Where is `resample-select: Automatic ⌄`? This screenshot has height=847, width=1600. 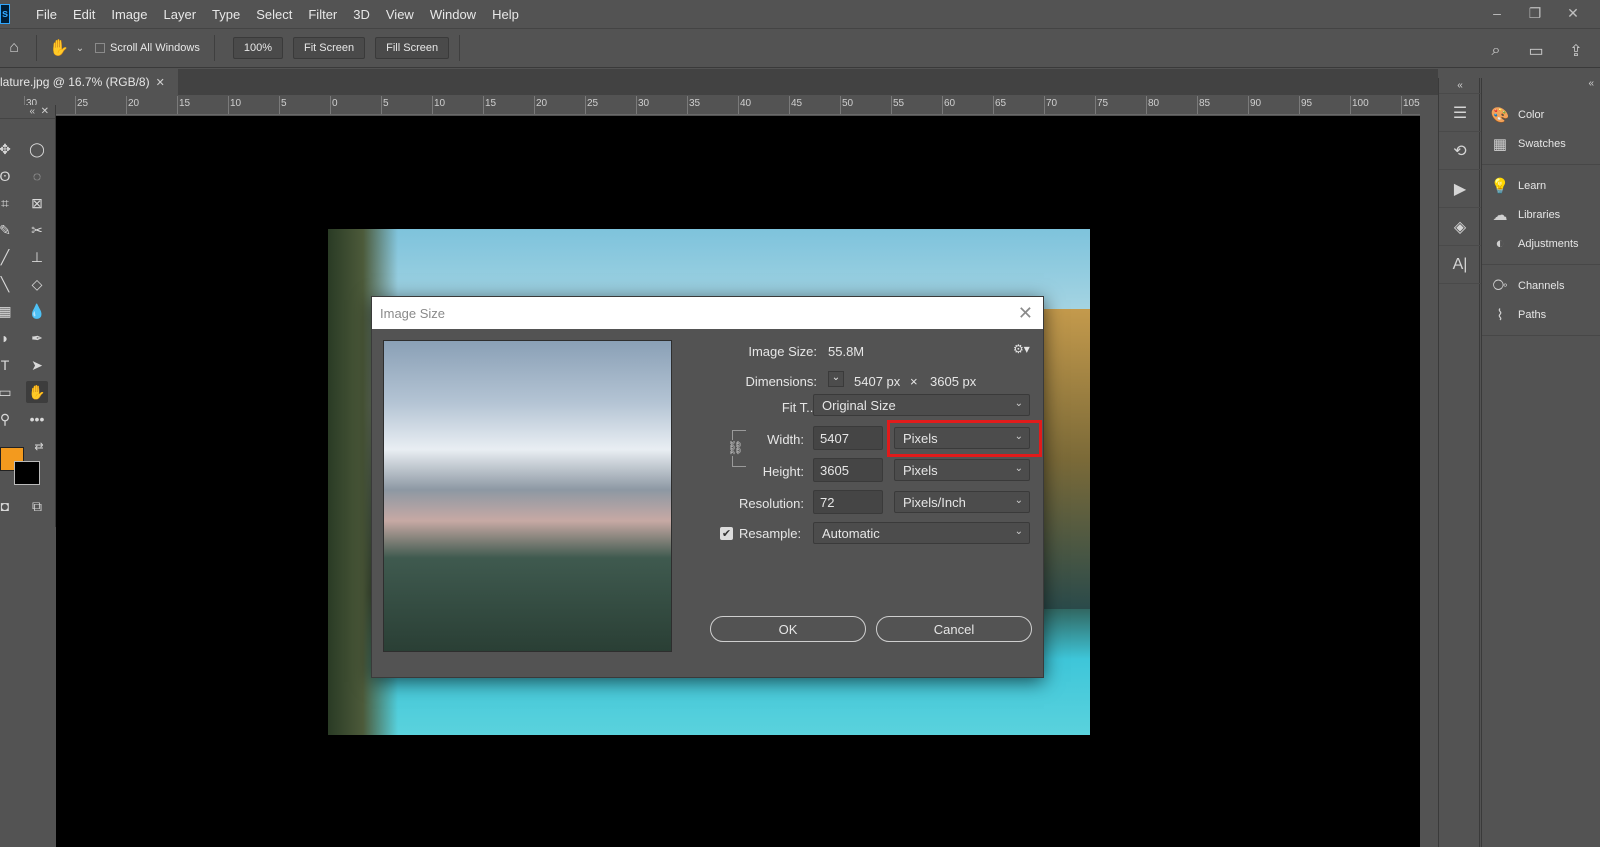 resample-select: Automatic ⌄ is located at coordinates (921, 533).